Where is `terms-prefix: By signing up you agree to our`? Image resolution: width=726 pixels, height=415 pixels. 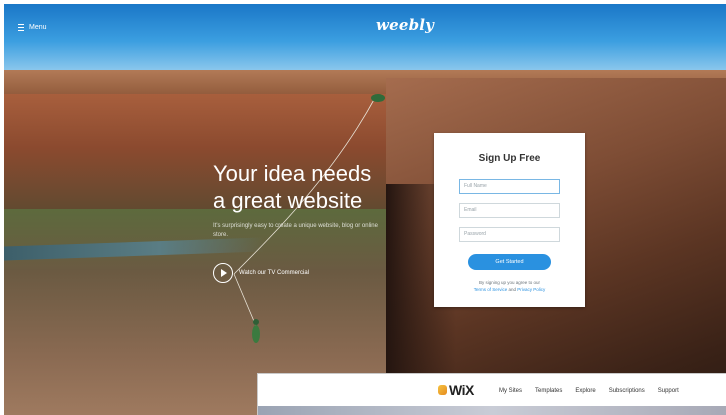
terms-prefix: By signing up you agree to our is located at coordinates (509, 282).